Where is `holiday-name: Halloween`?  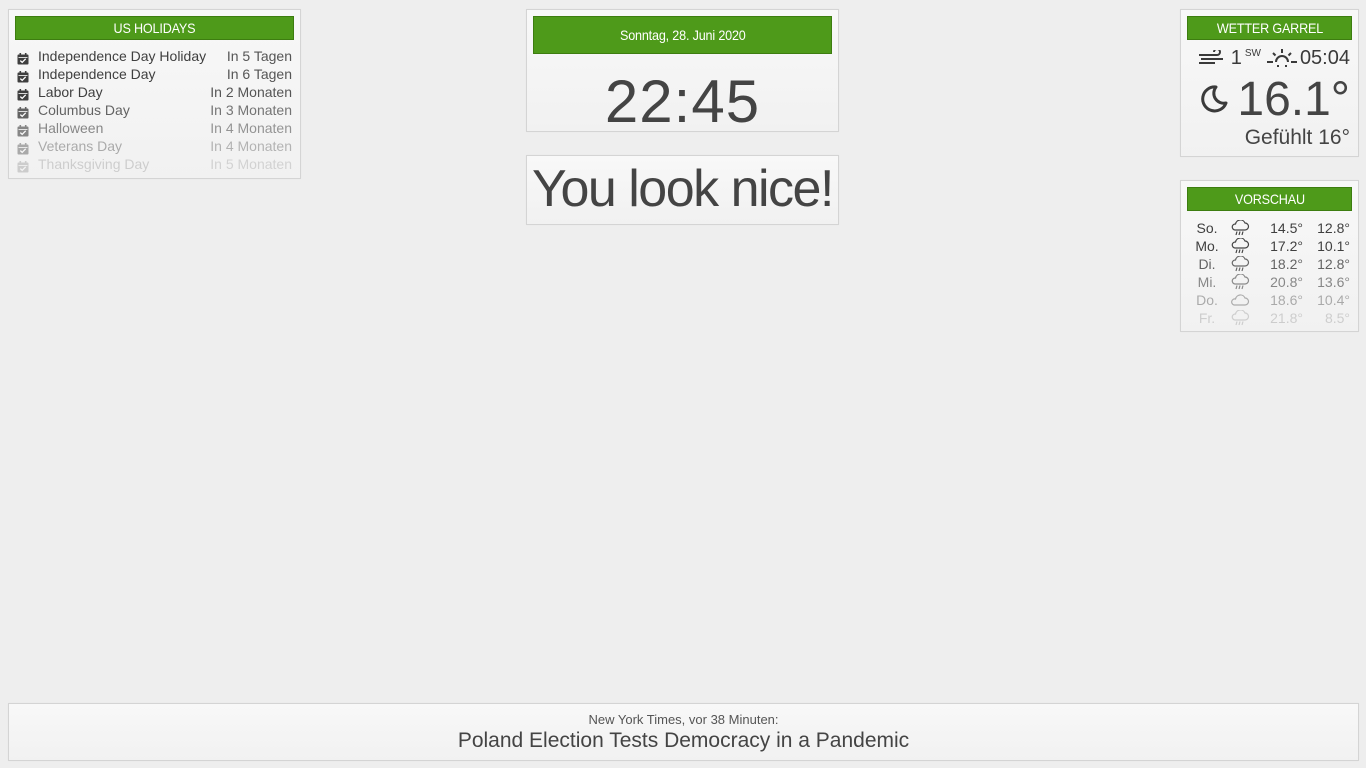 holiday-name: Halloween is located at coordinates (71, 128).